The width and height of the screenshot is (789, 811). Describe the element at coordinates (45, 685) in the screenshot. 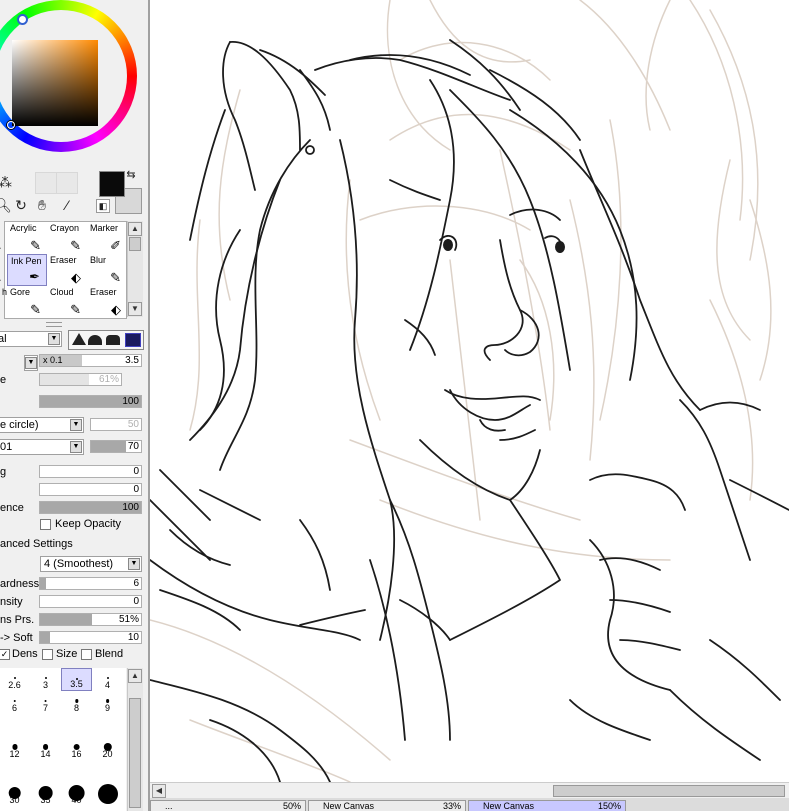

I see `brush-size-label: 3` at that location.